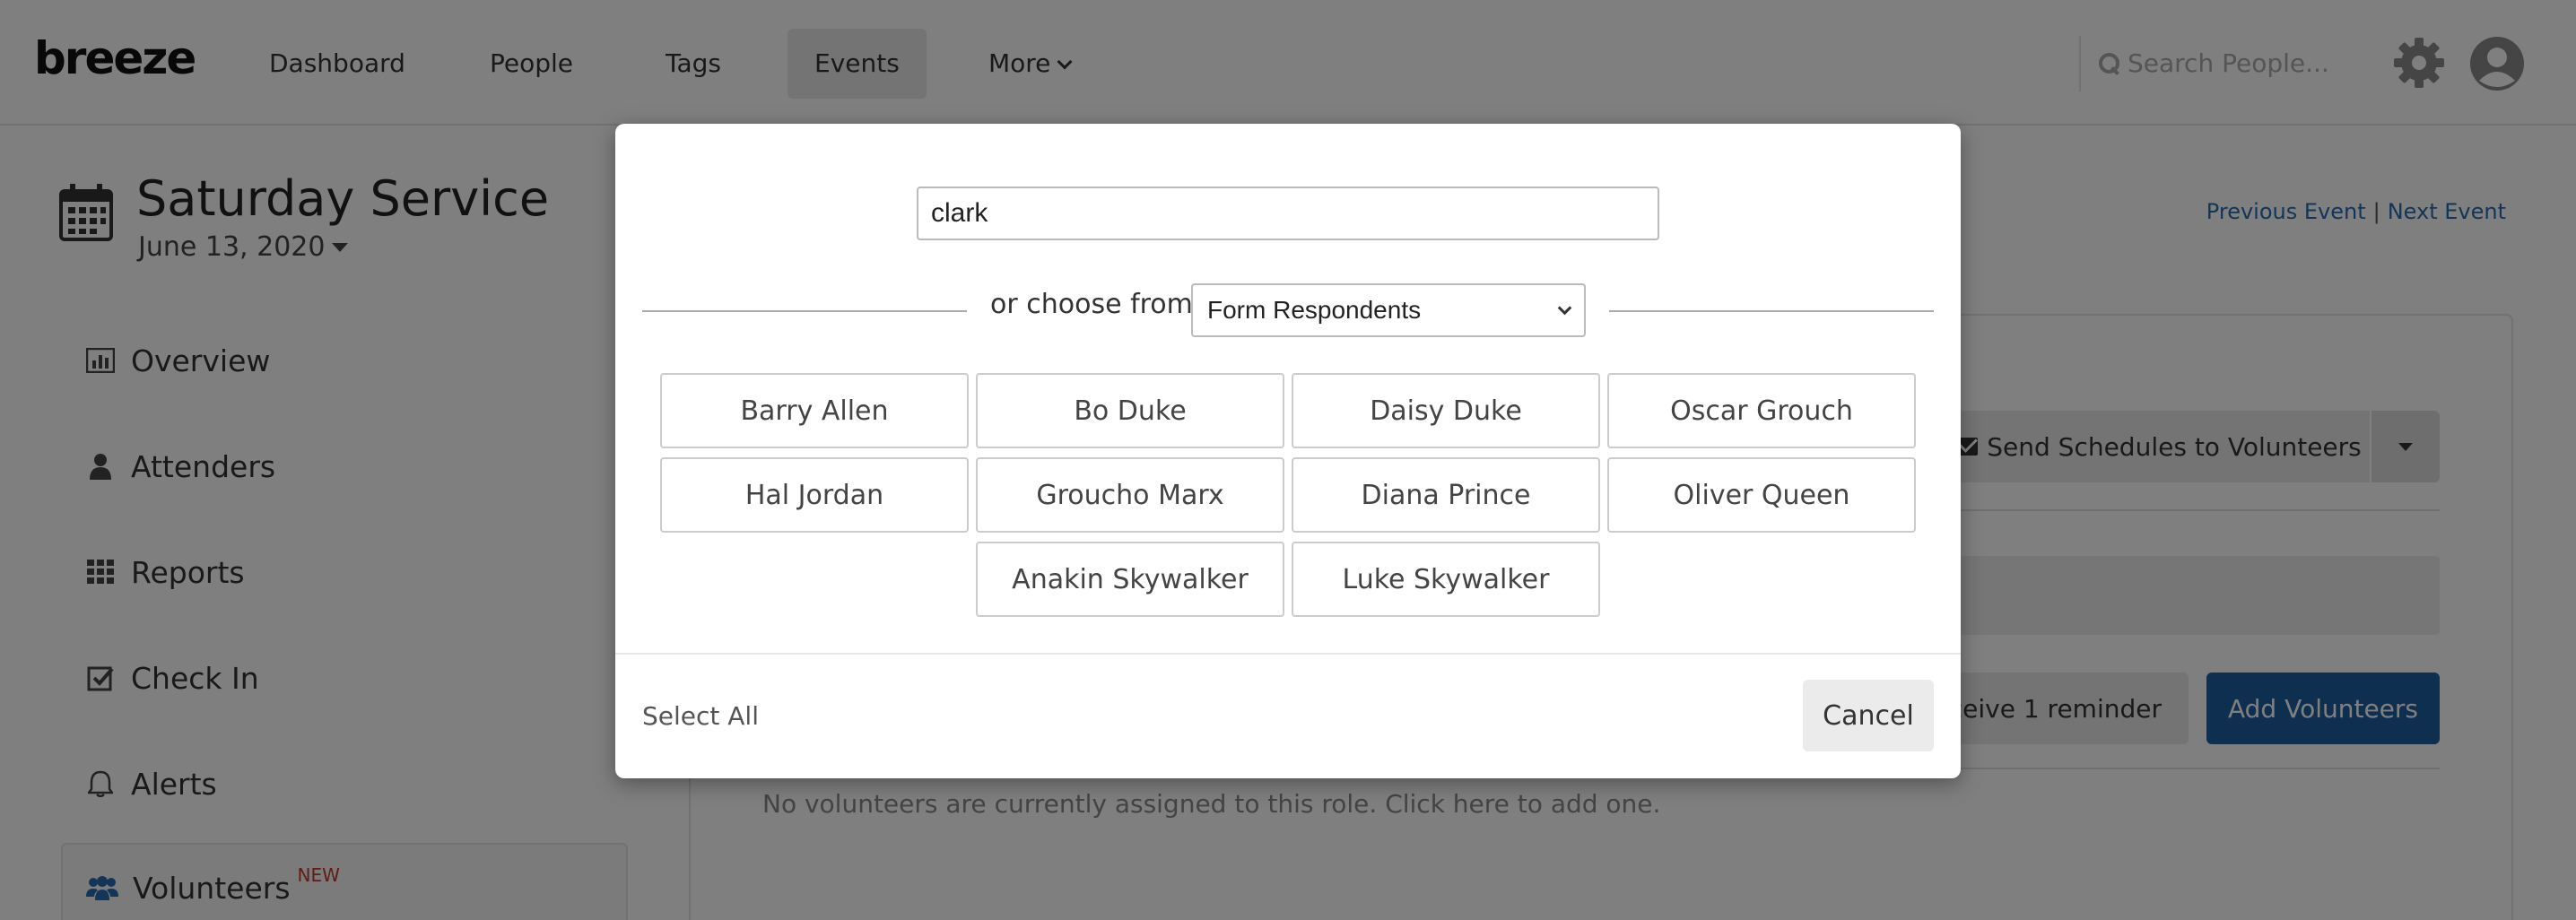 The height and width of the screenshot is (920, 2576). I want to click on person-option: Oliver Queen, so click(1761, 495).